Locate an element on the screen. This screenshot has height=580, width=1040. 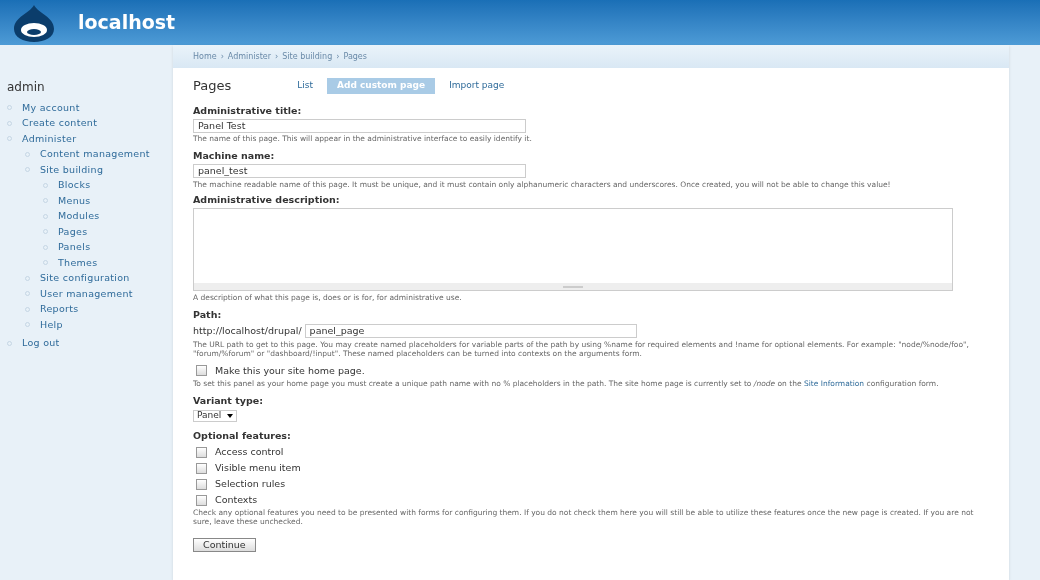
menu-link: Create content is located at coordinates (60, 123).